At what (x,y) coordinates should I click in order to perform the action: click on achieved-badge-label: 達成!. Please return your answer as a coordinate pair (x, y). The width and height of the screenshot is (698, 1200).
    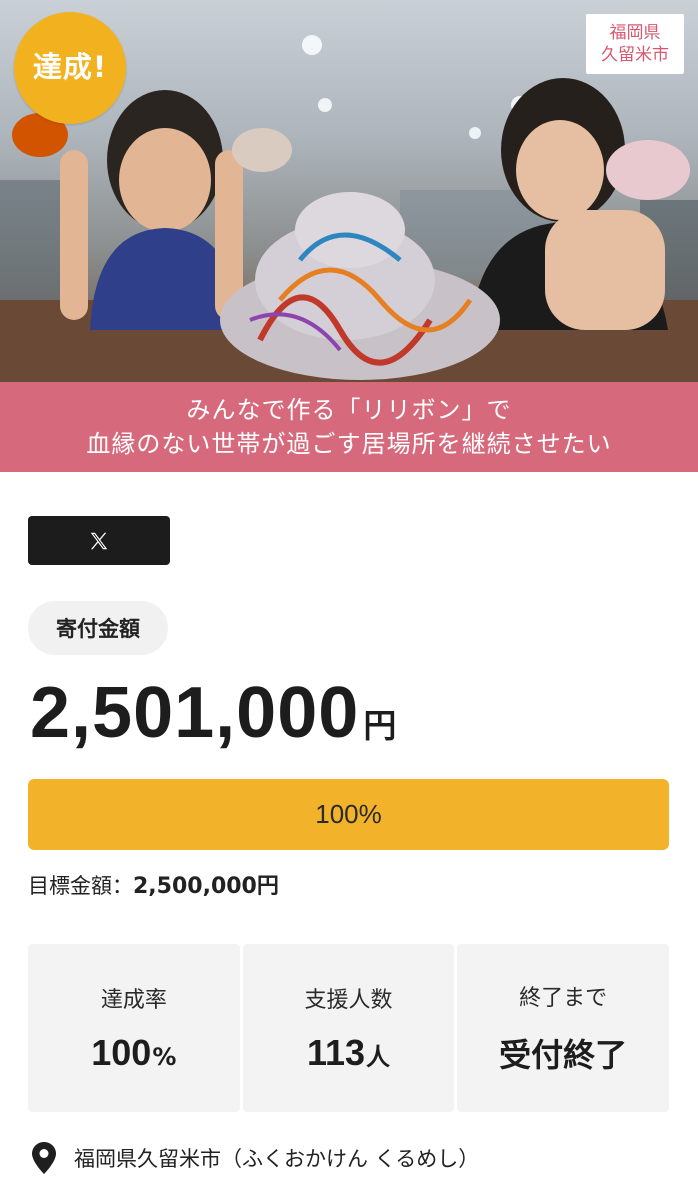
    Looking at the image, I should click on (70, 67).